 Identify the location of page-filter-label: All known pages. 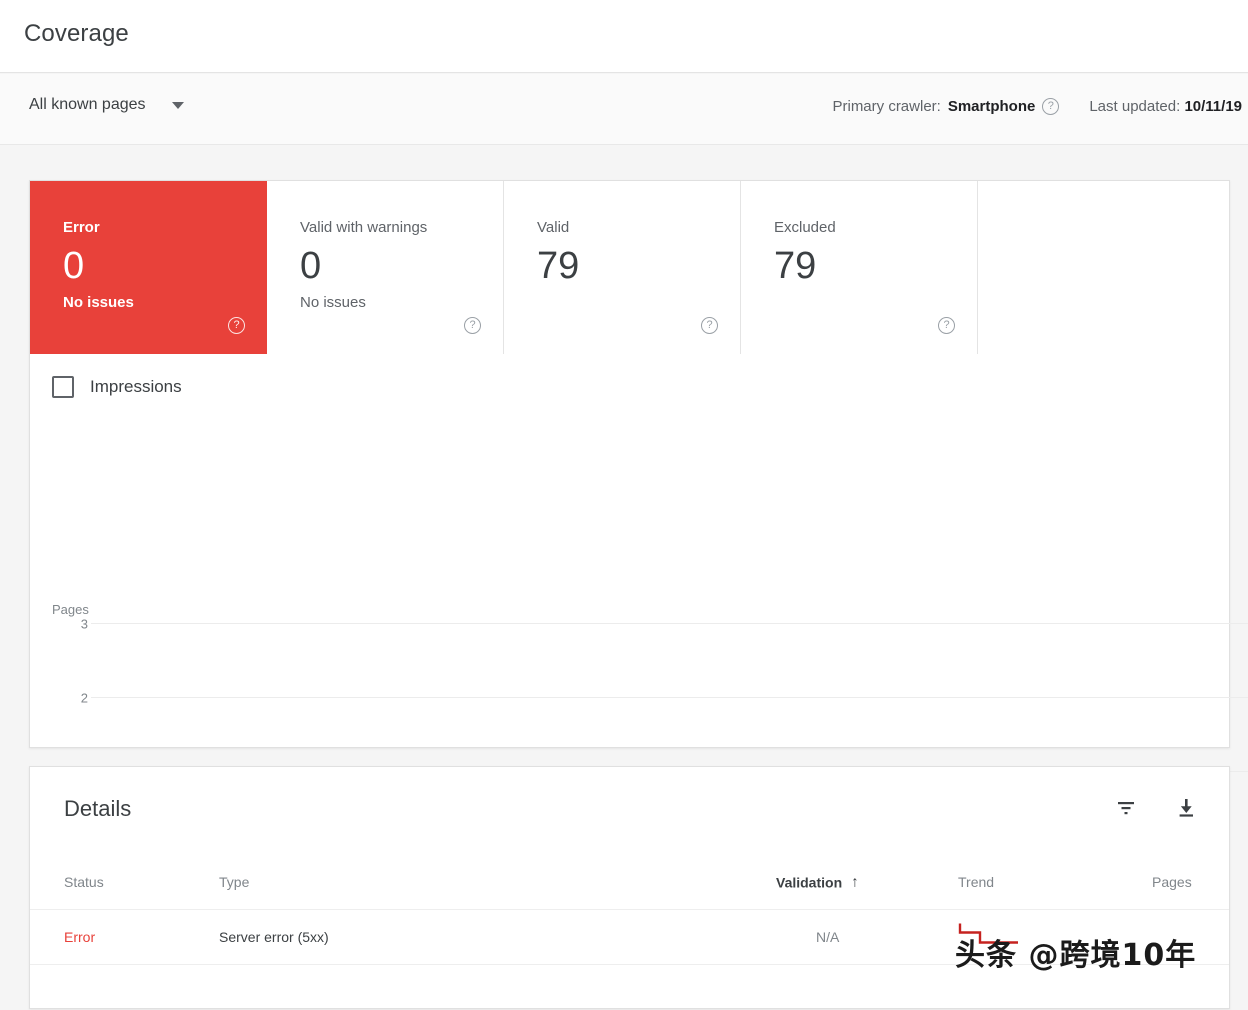
(87, 104).